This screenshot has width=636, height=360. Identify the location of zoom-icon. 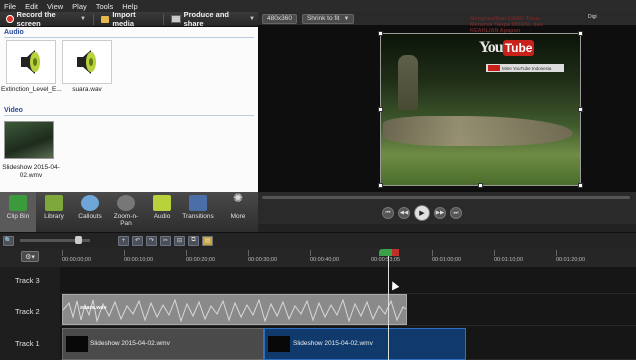
(126, 203).